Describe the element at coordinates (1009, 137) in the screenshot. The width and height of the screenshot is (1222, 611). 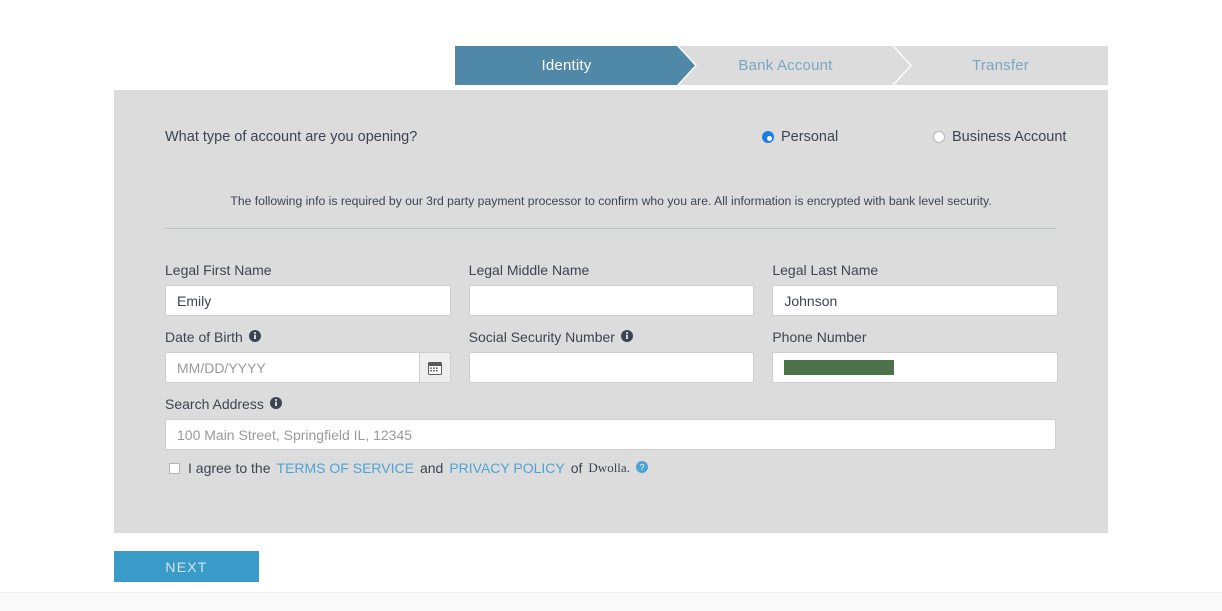
I see `radio-option-business-label: Business Account` at that location.